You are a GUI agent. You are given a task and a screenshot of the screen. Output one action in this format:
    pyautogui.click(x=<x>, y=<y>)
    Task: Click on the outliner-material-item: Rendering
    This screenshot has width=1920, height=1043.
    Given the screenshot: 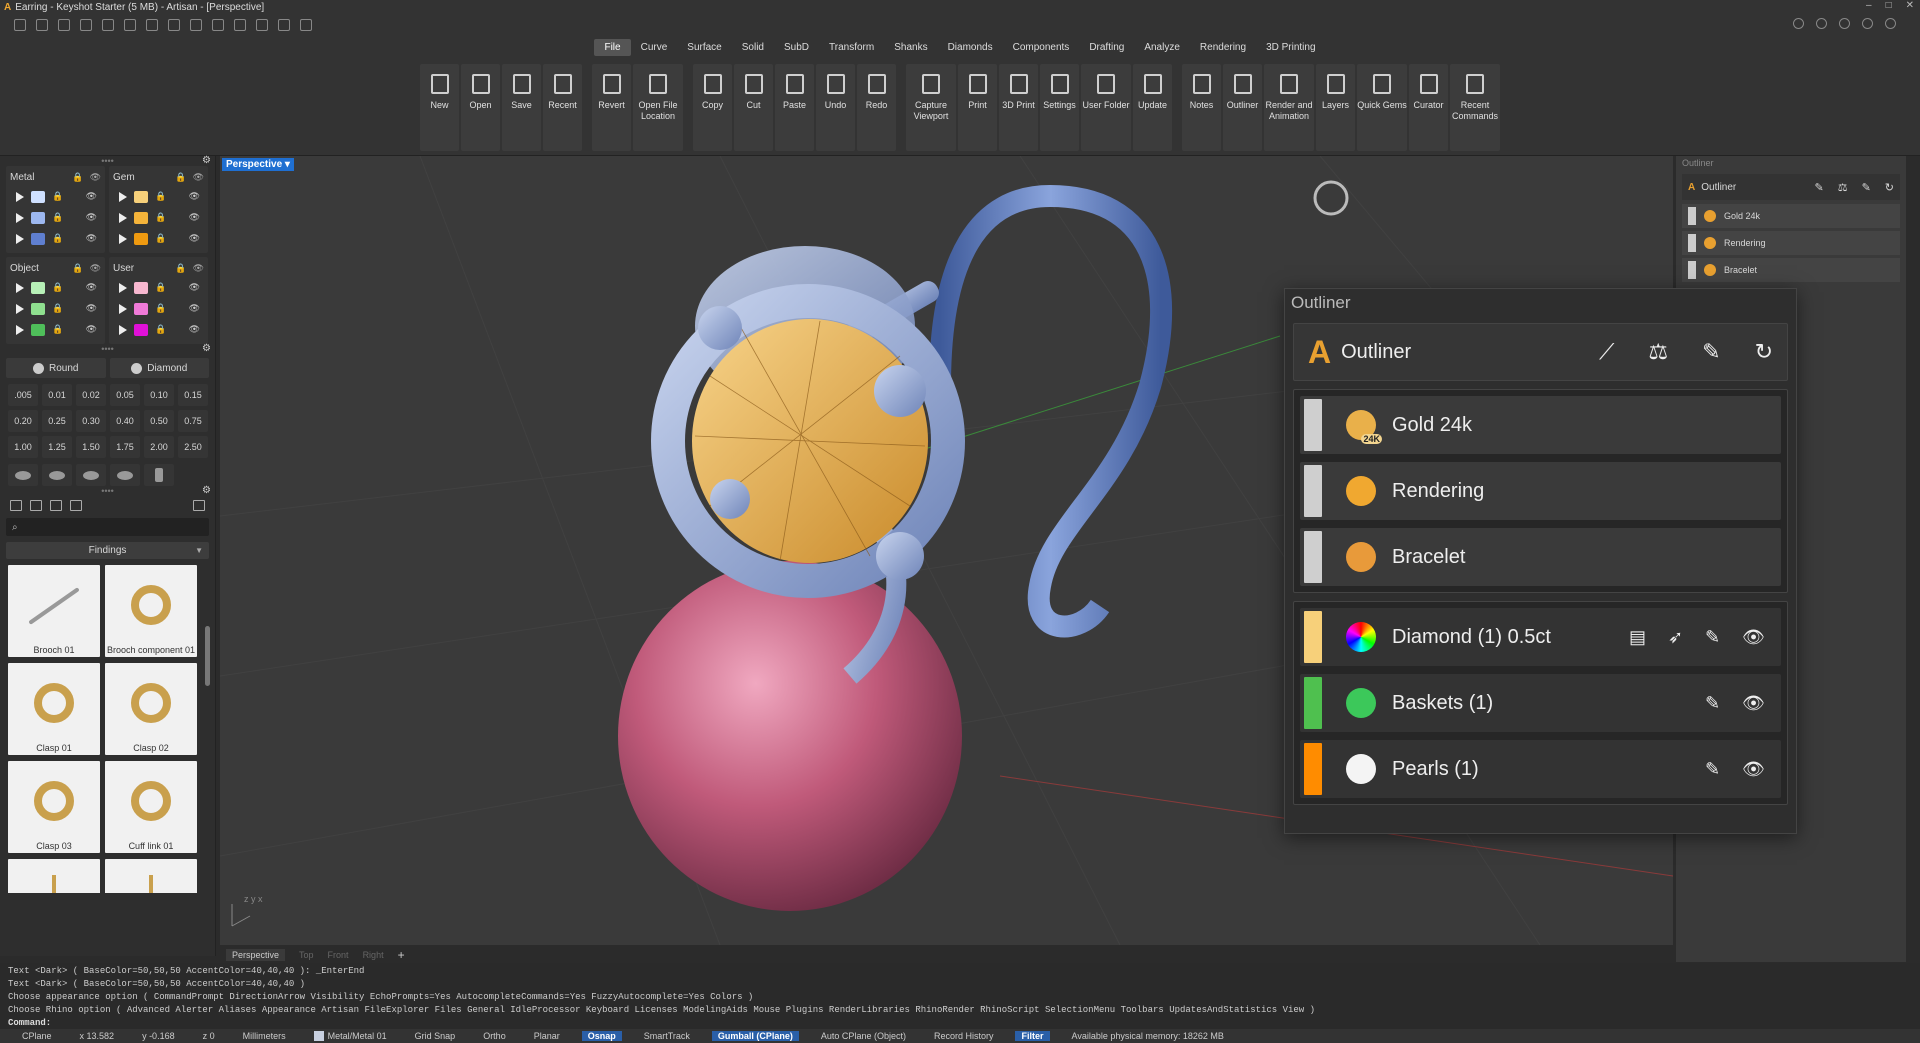 What is the action you would take?
    pyautogui.click(x=1540, y=491)
    